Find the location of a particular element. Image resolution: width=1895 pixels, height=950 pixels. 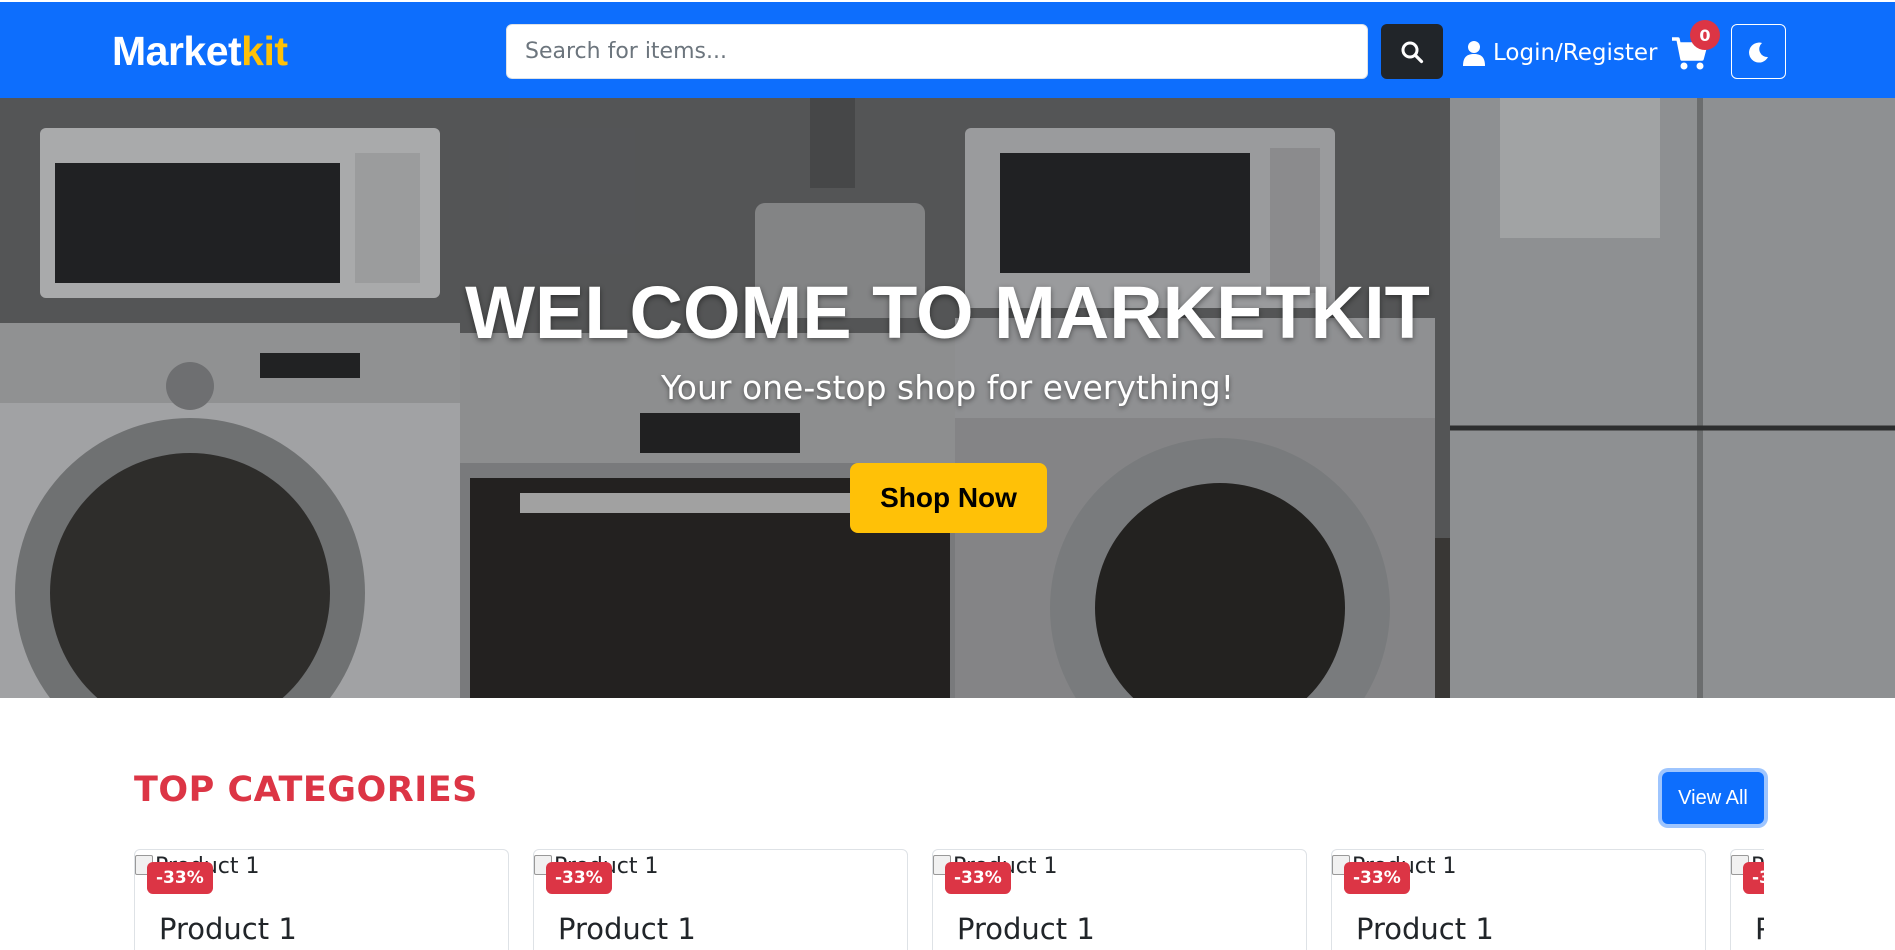

navbar: Marketkit Login/Register 0 is located at coordinates (947, 50).